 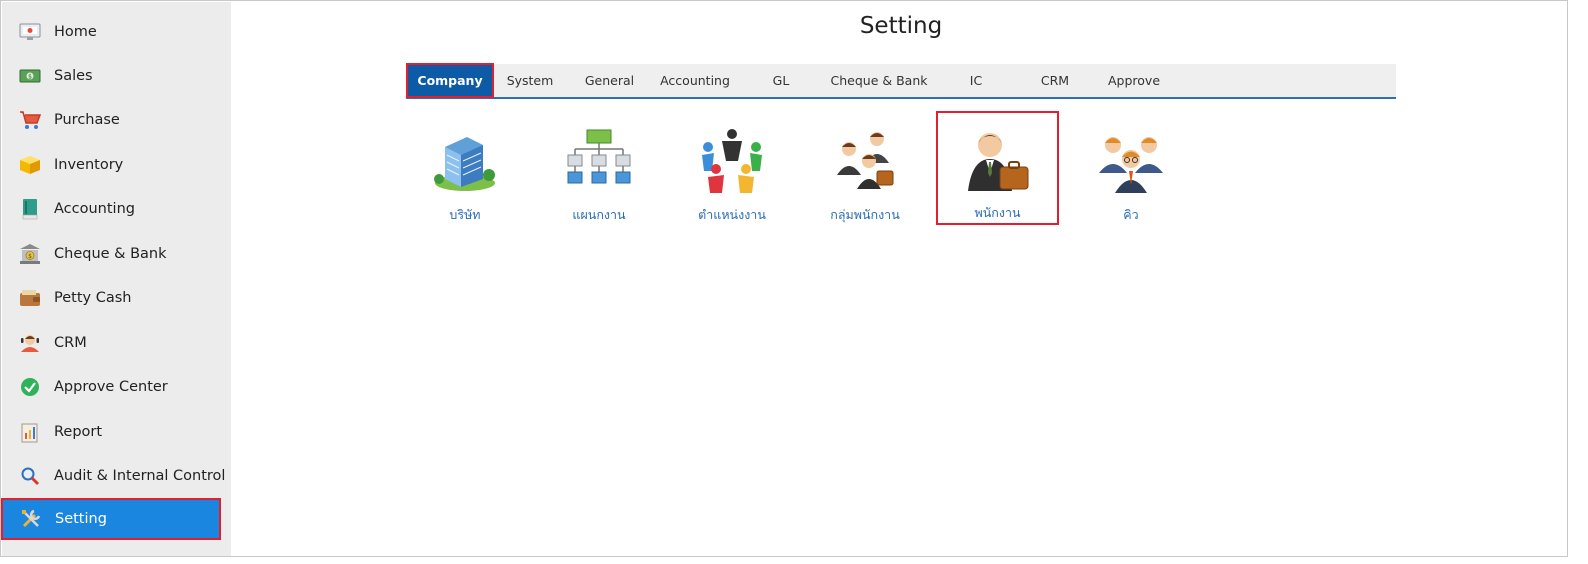 What do you see at coordinates (30, 32) in the screenshot?
I see `home-icon` at bounding box center [30, 32].